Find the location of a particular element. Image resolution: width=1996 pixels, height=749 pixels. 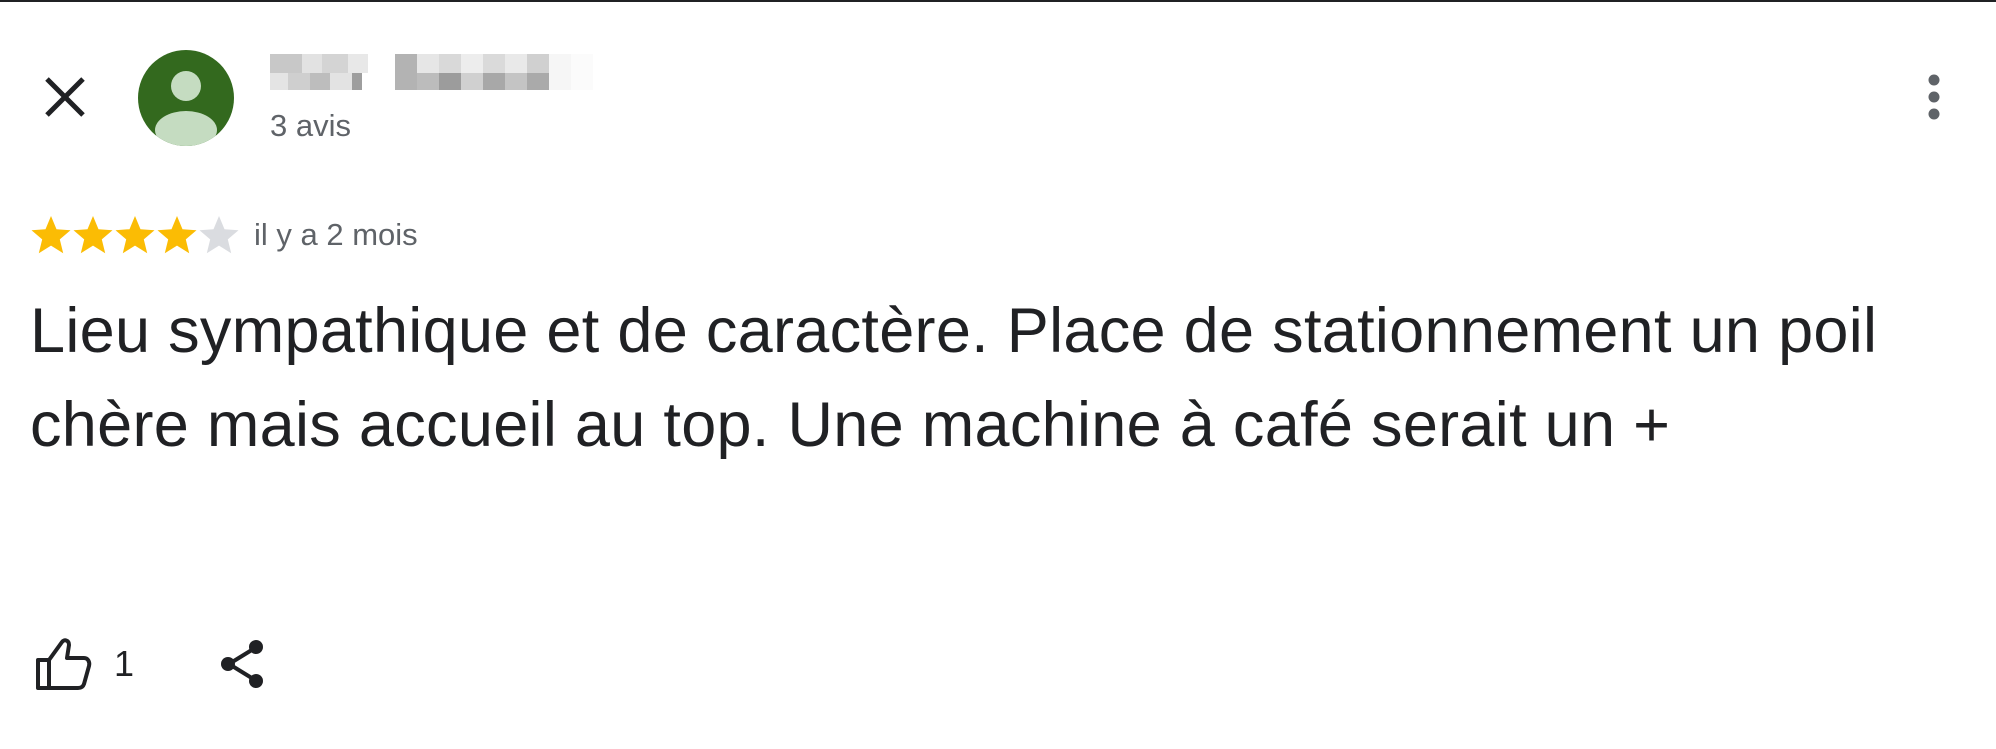

review-time: il y a 2 mois is located at coordinates (336, 234).